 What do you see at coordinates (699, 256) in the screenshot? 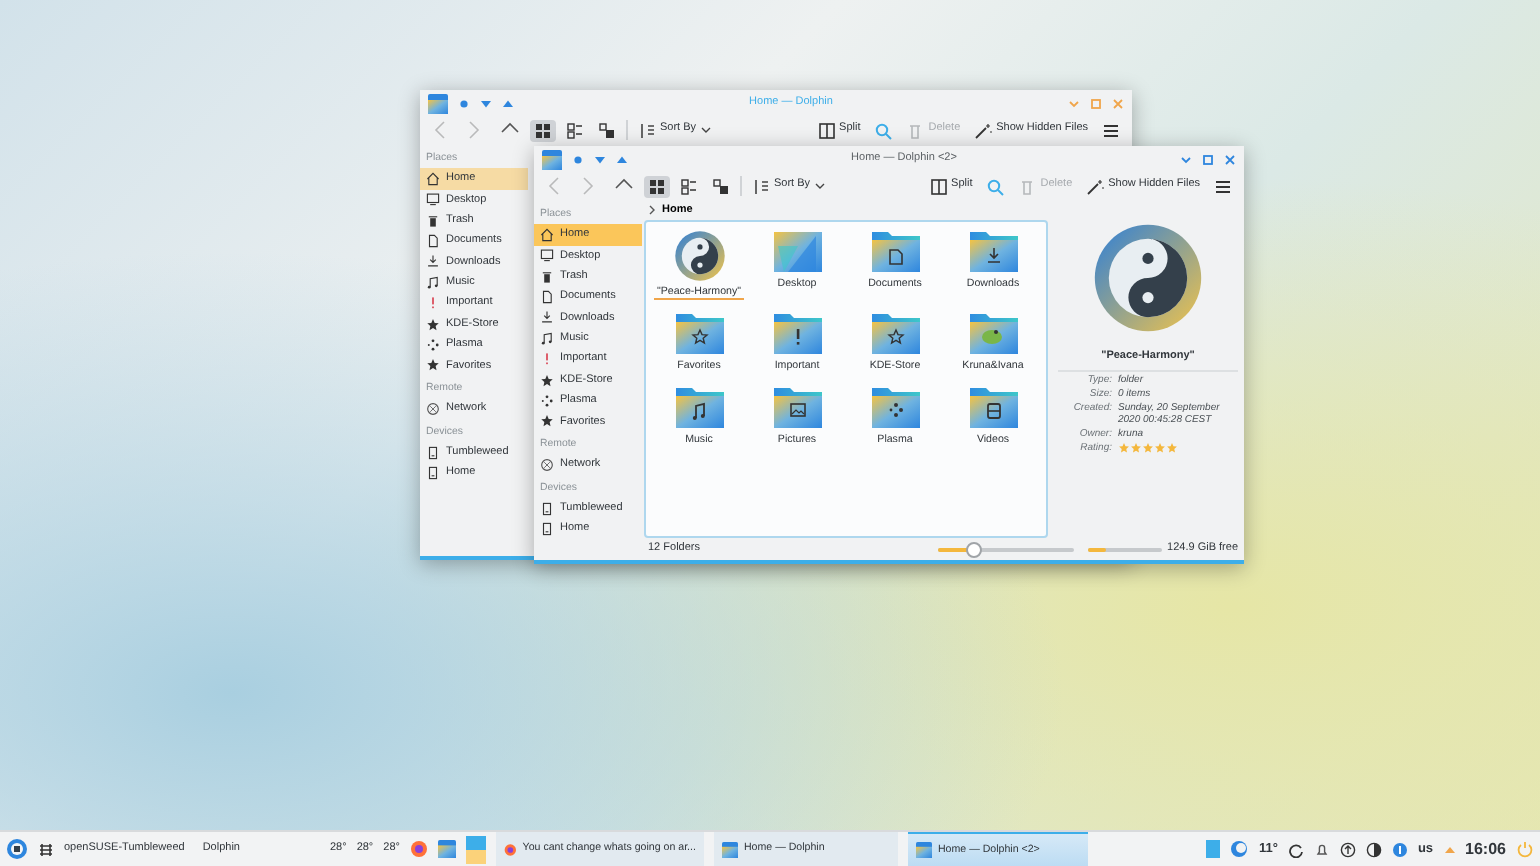
I see `yin-yang-icon` at bounding box center [699, 256].